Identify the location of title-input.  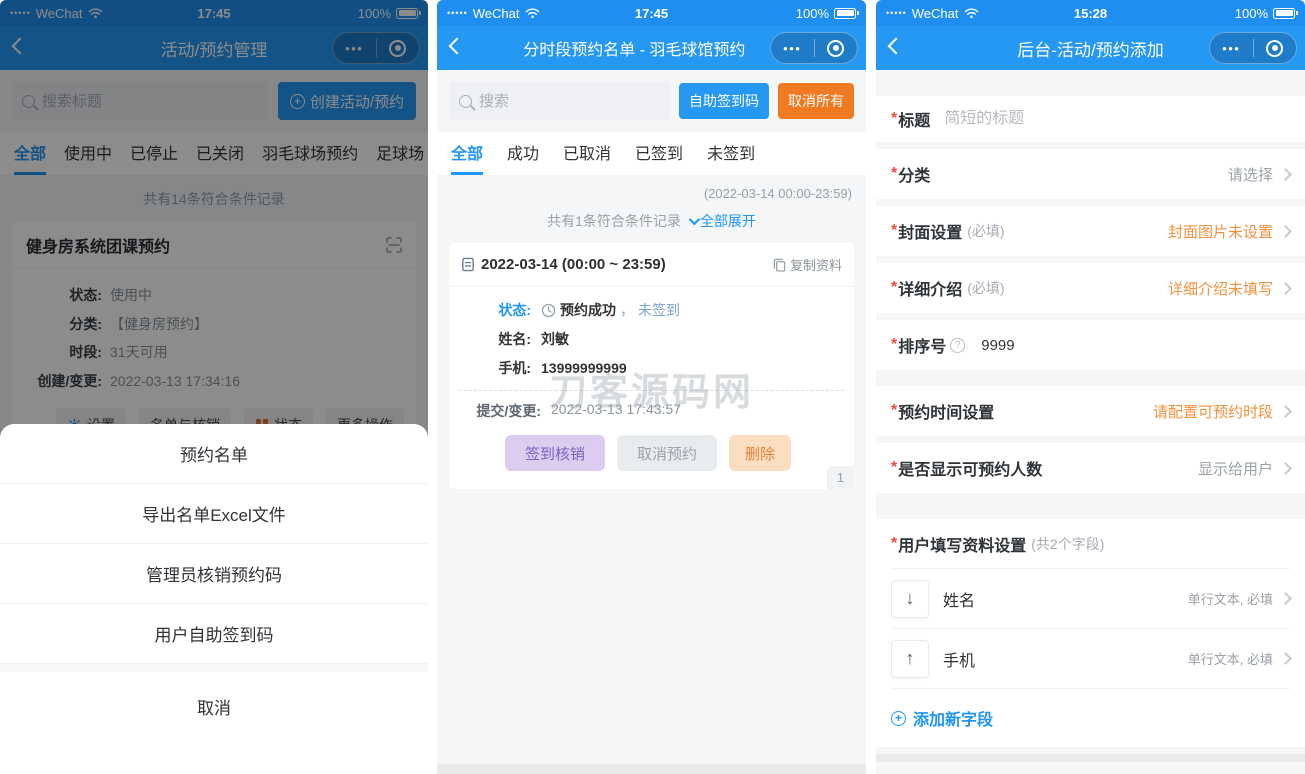
(1117, 119).